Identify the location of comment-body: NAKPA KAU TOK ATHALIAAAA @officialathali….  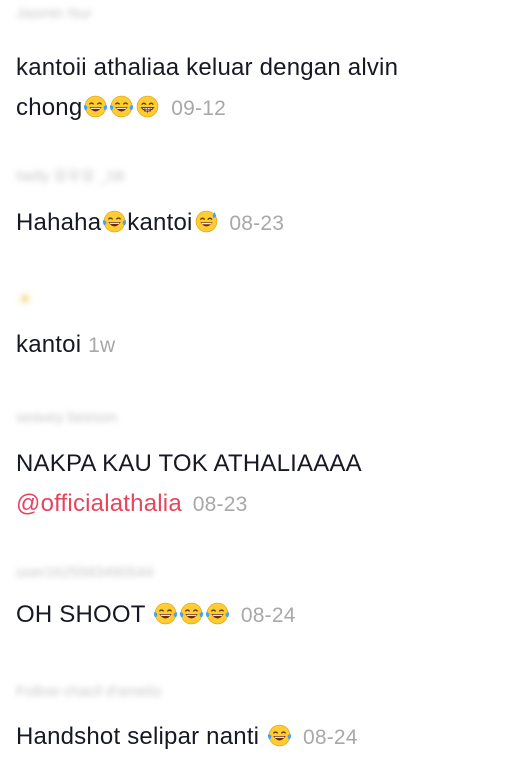
(256, 484).